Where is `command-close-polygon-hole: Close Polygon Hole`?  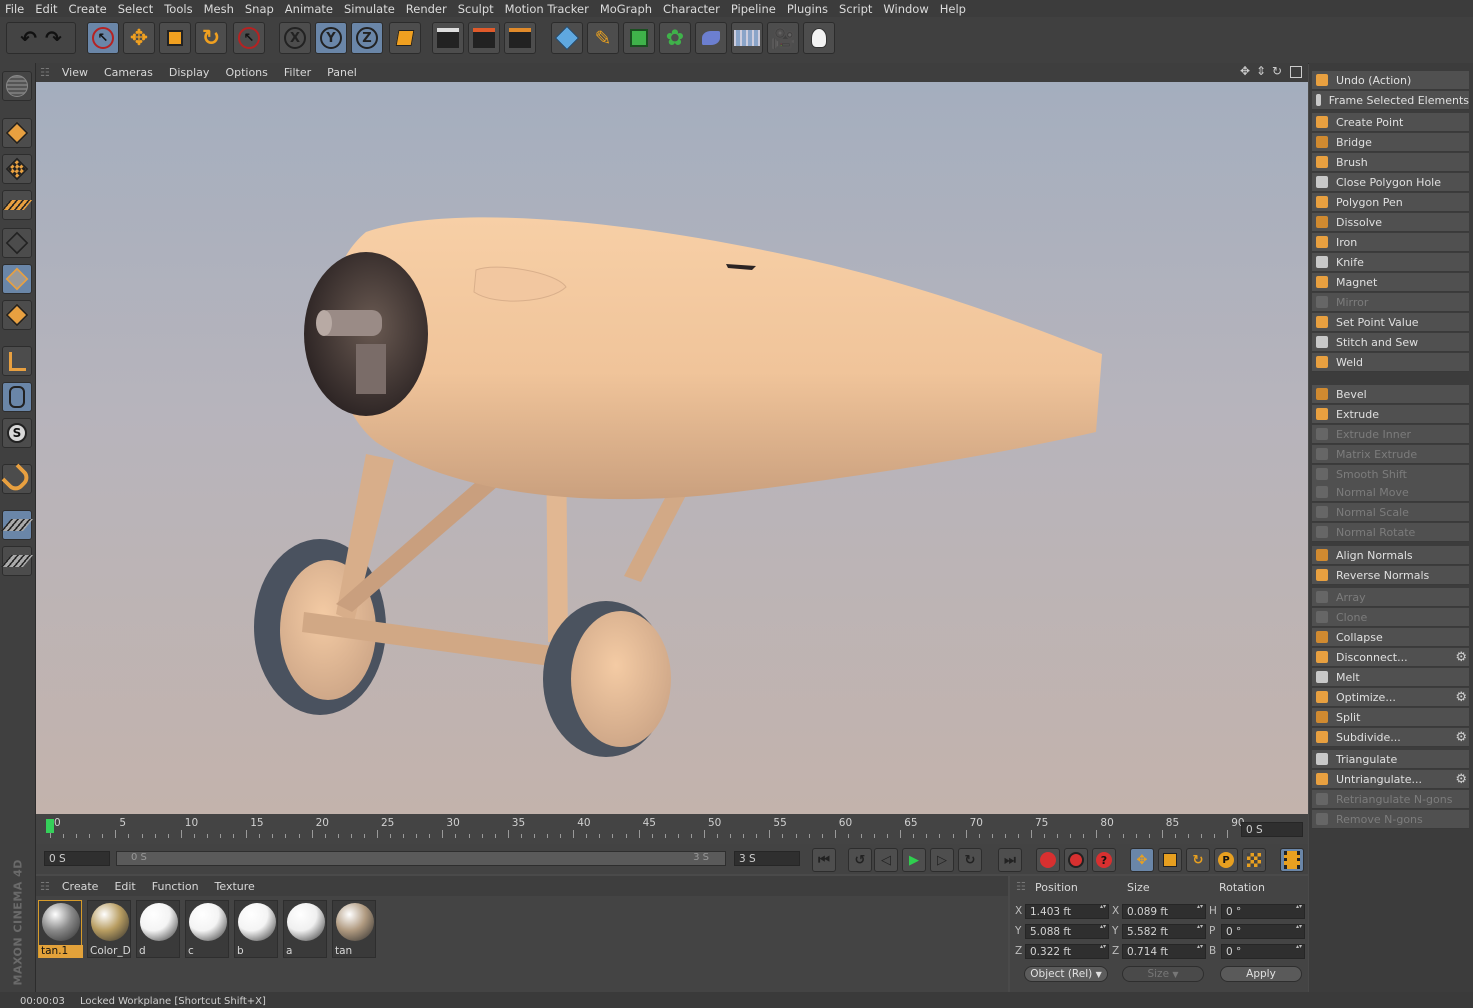 command-close-polygon-hole: Close Polygon Hole is located at coordinates (1390, 182).